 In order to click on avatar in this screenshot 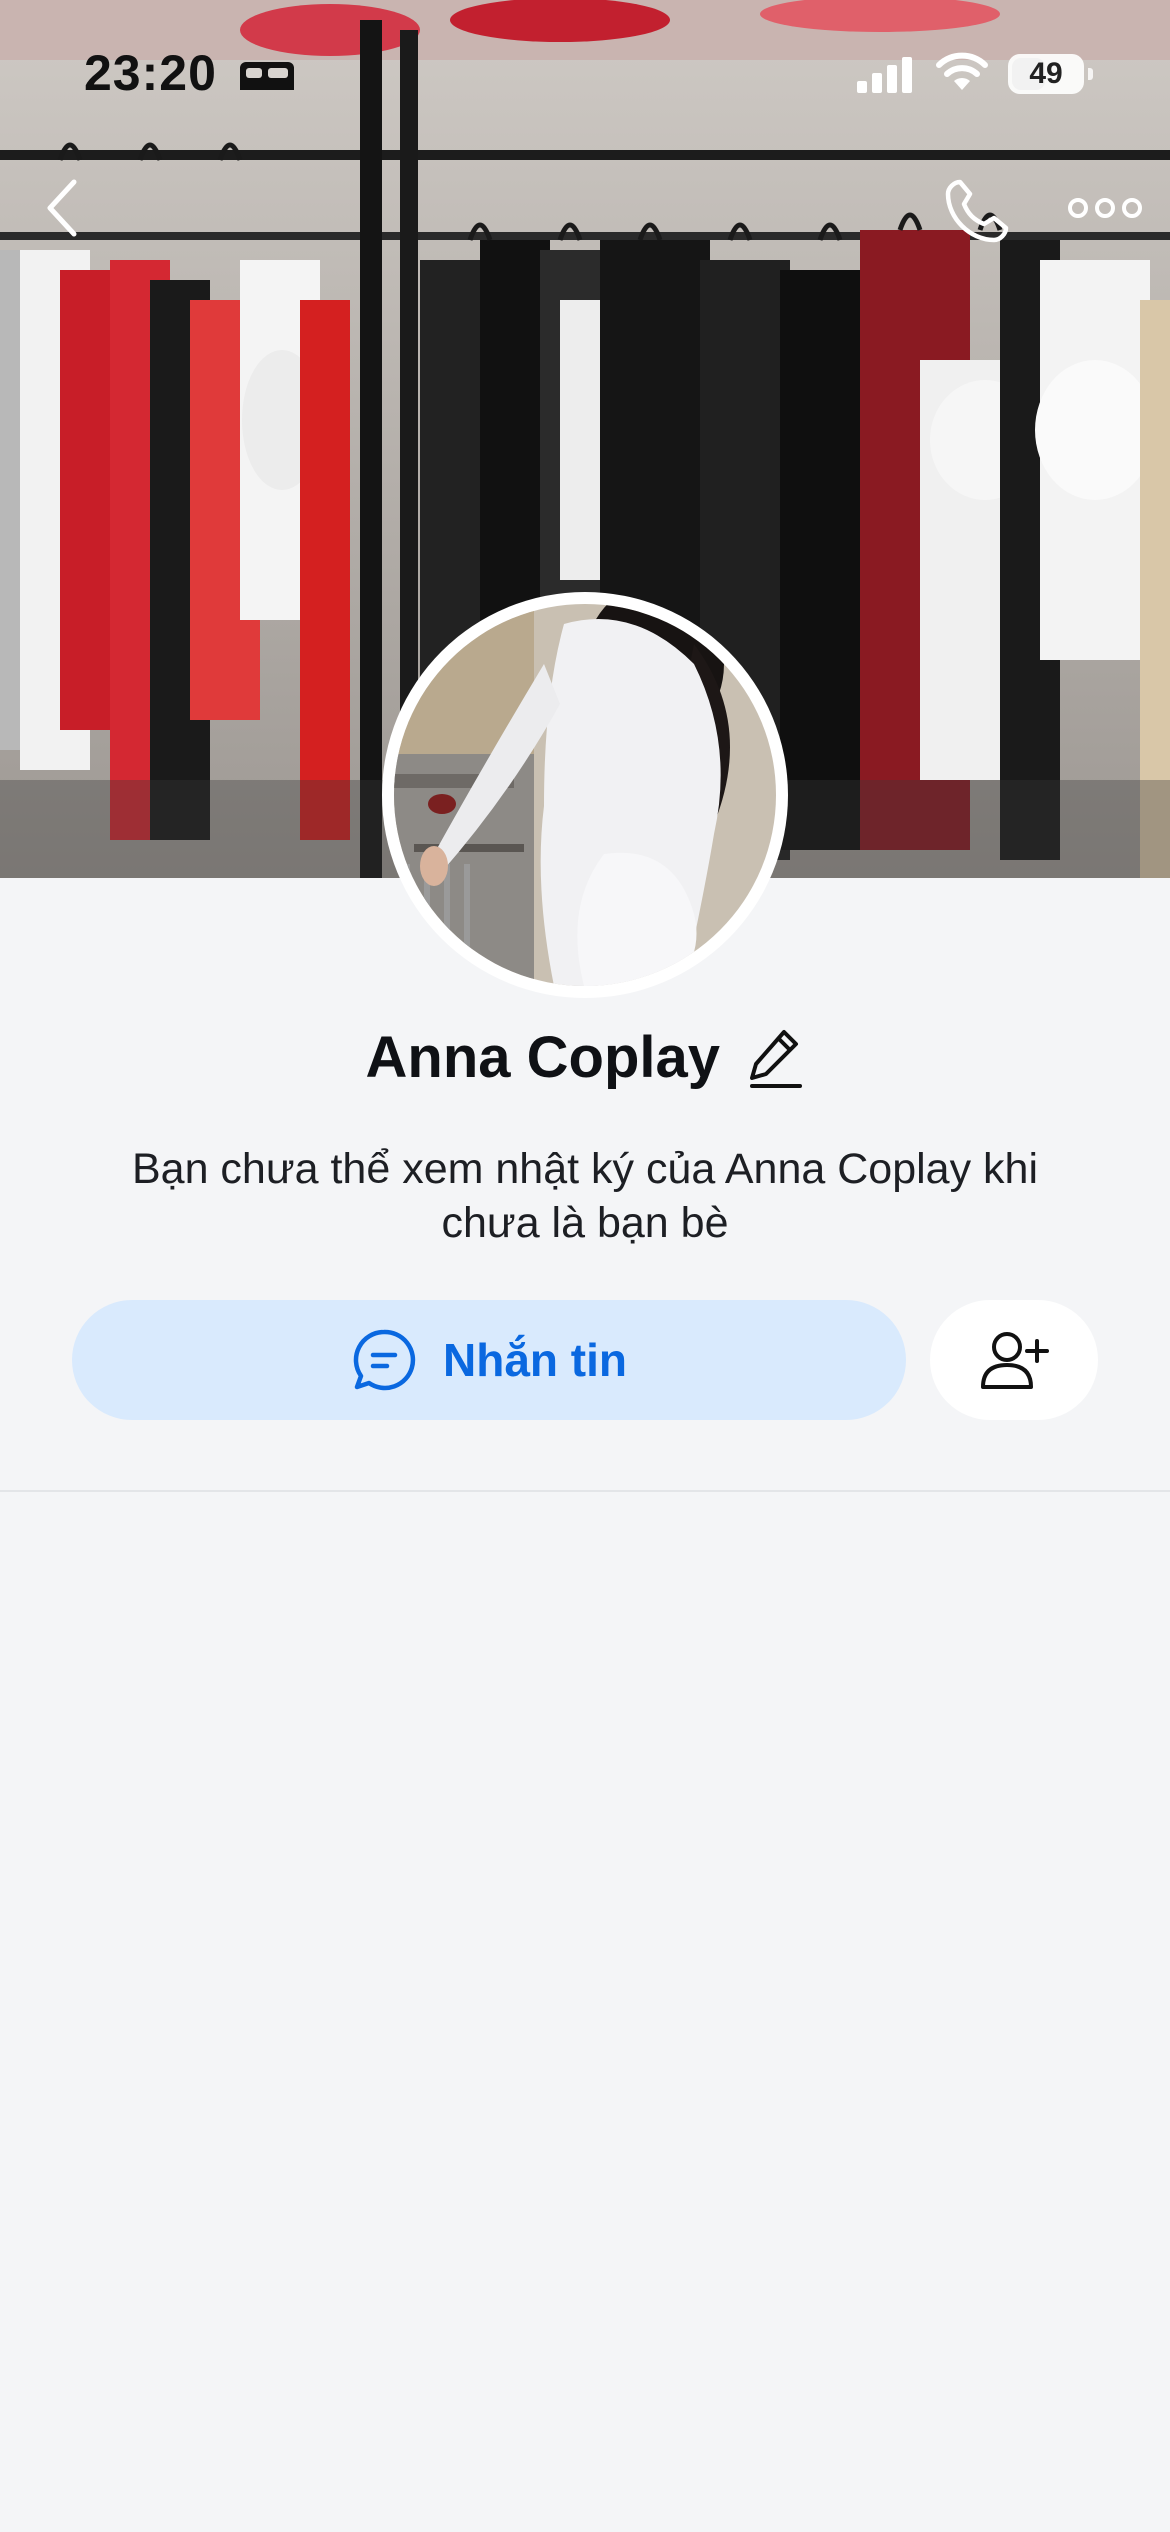, I will do `click(585, 795)`.